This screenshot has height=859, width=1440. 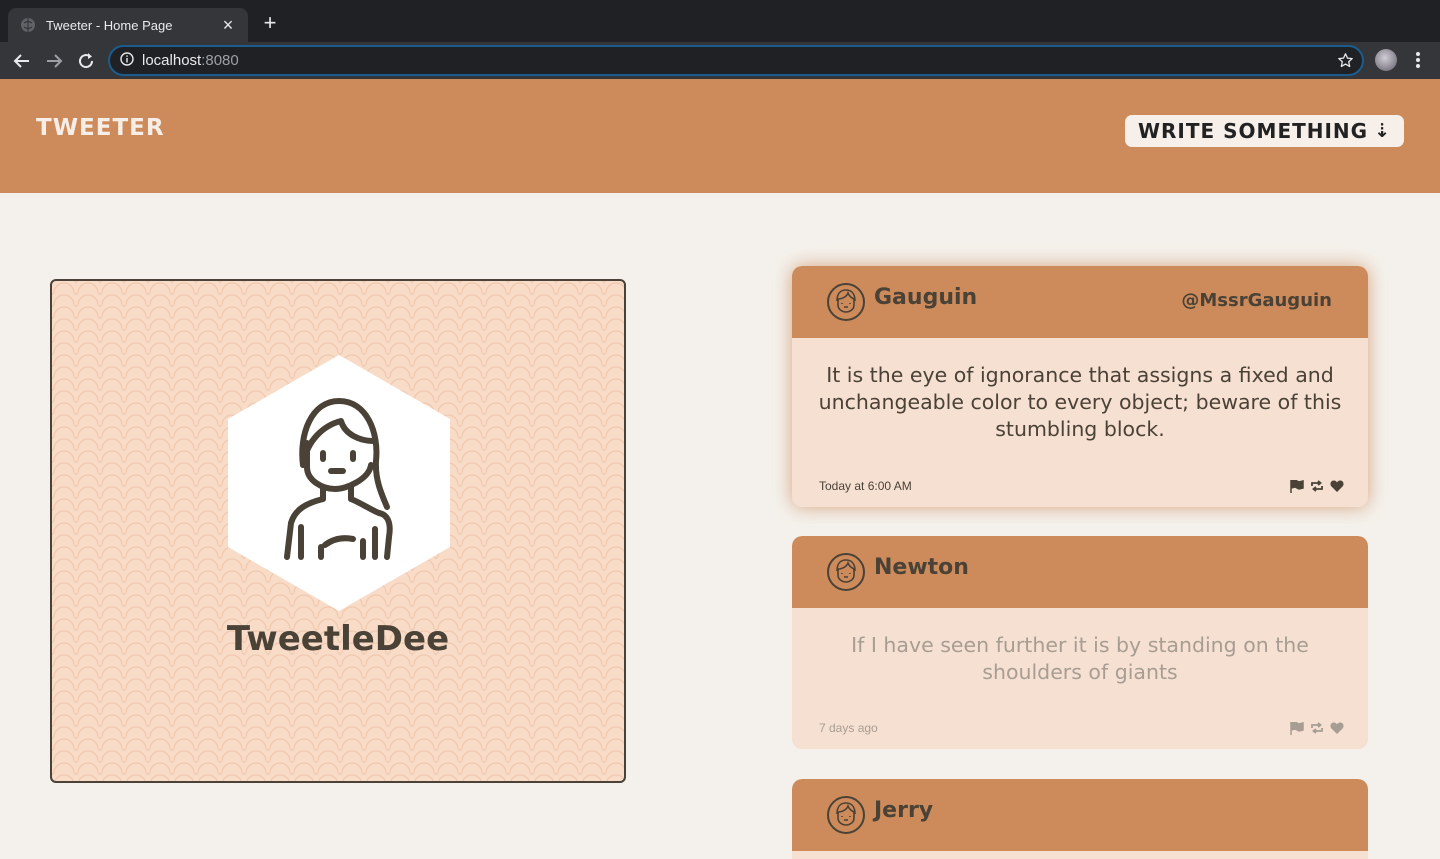 I want to click on avatar-illustration, so click(x=338, y=479).